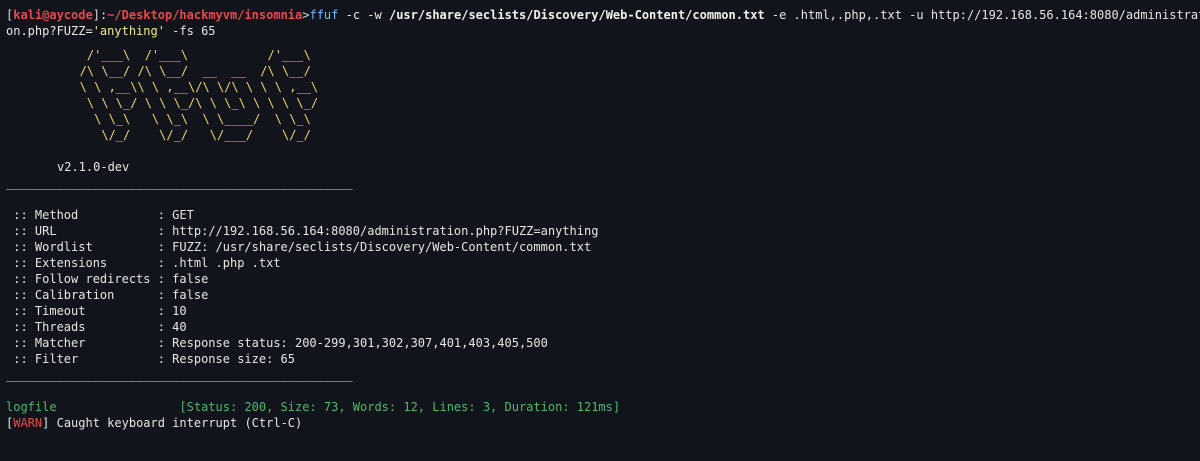 Image resolution: width=1200 pixels, height=461 pixels. I want to click on config-key: :: Threads, so click(82, 327).